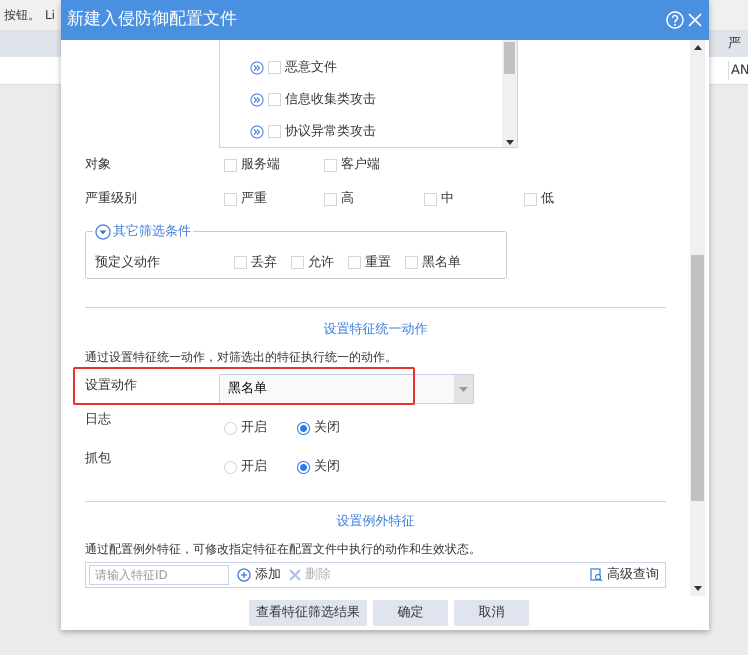 Image resolution: width=748 pixels, height=655 pixels. I want to click on category-label: 信息收集类攻击, so click(330, 99).